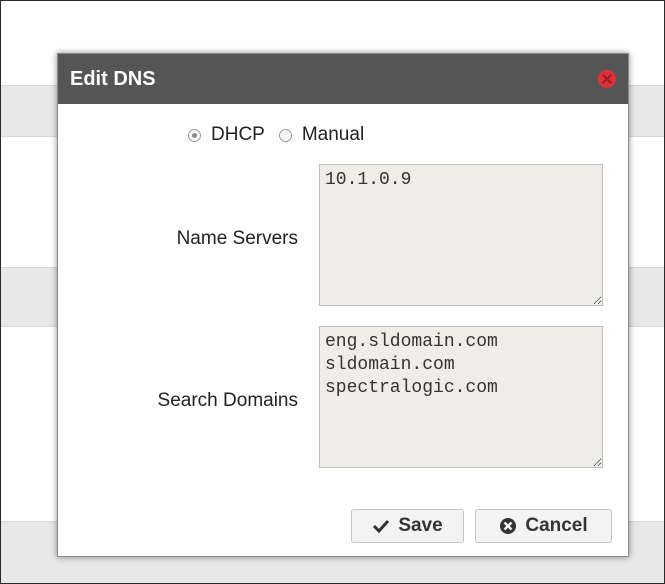  What do you see at coordinates (556, 525) in the screenshot?
I see `cancel-button-label: Cancel` at bounding box center [556, 525].